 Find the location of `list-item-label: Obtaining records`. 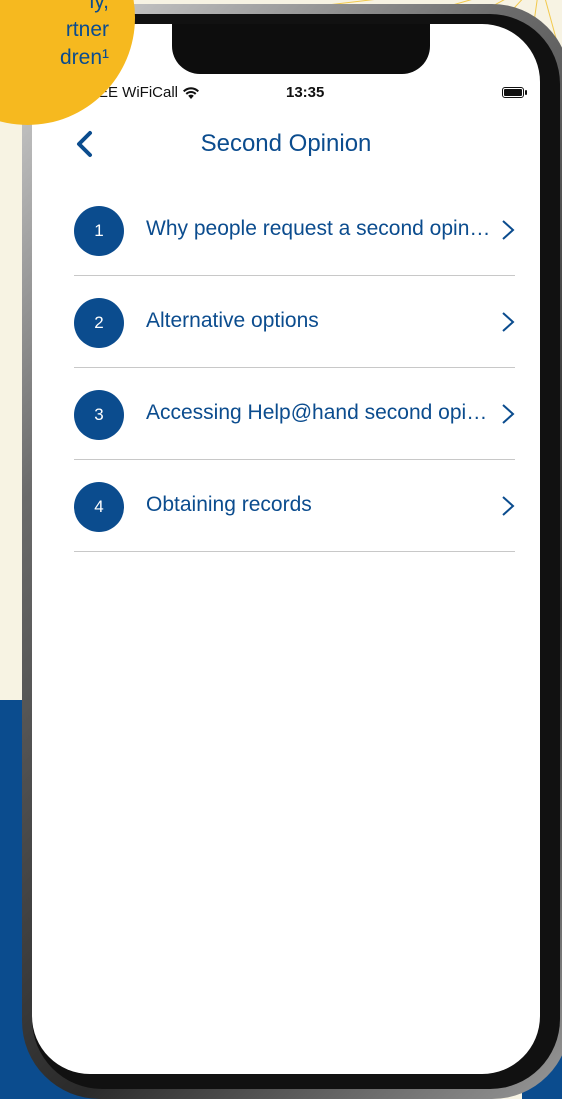

list-item-label: Obtaining records is located at coordinates (229, 504).